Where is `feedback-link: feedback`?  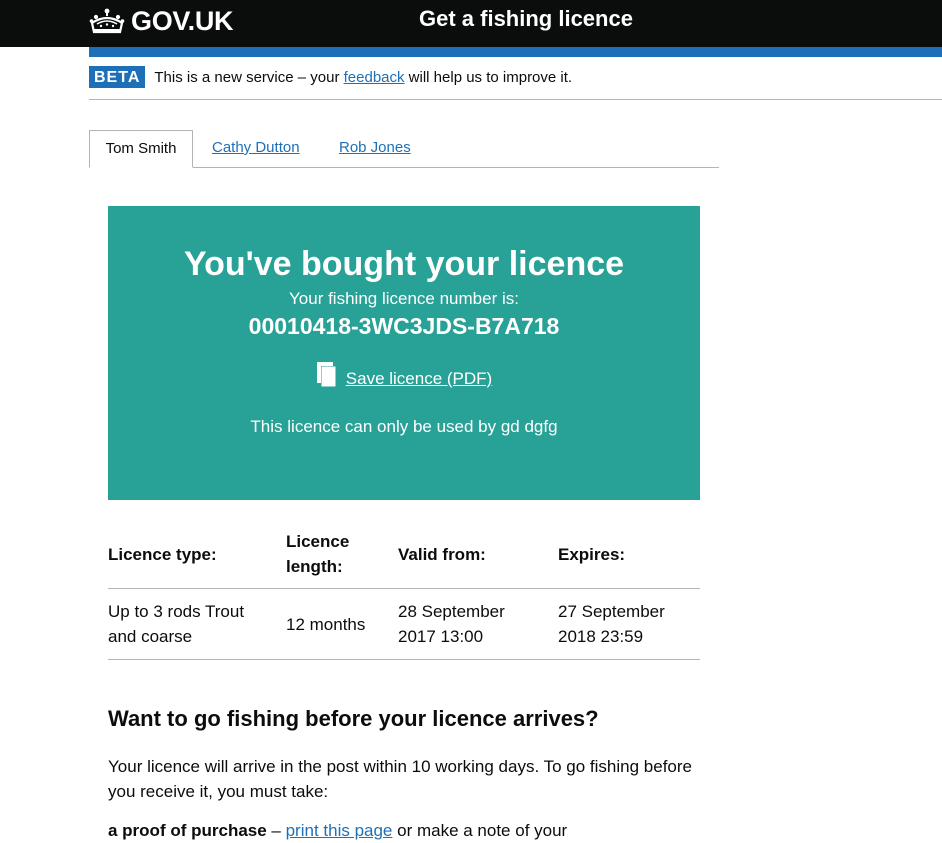 feedback-link: feedback is located at coordinates (374, 77).